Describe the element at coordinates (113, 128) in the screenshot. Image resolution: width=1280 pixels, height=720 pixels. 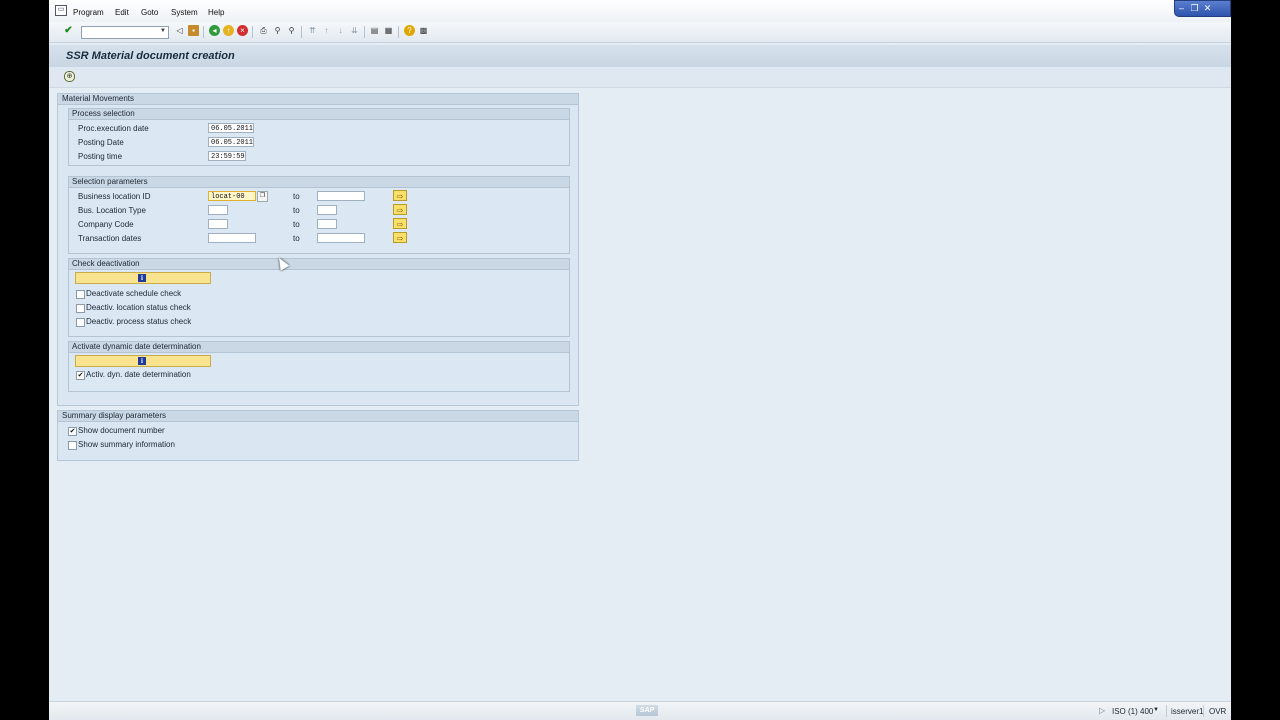
I see `proc-execution-date-label: Proc.execution date` at that location.